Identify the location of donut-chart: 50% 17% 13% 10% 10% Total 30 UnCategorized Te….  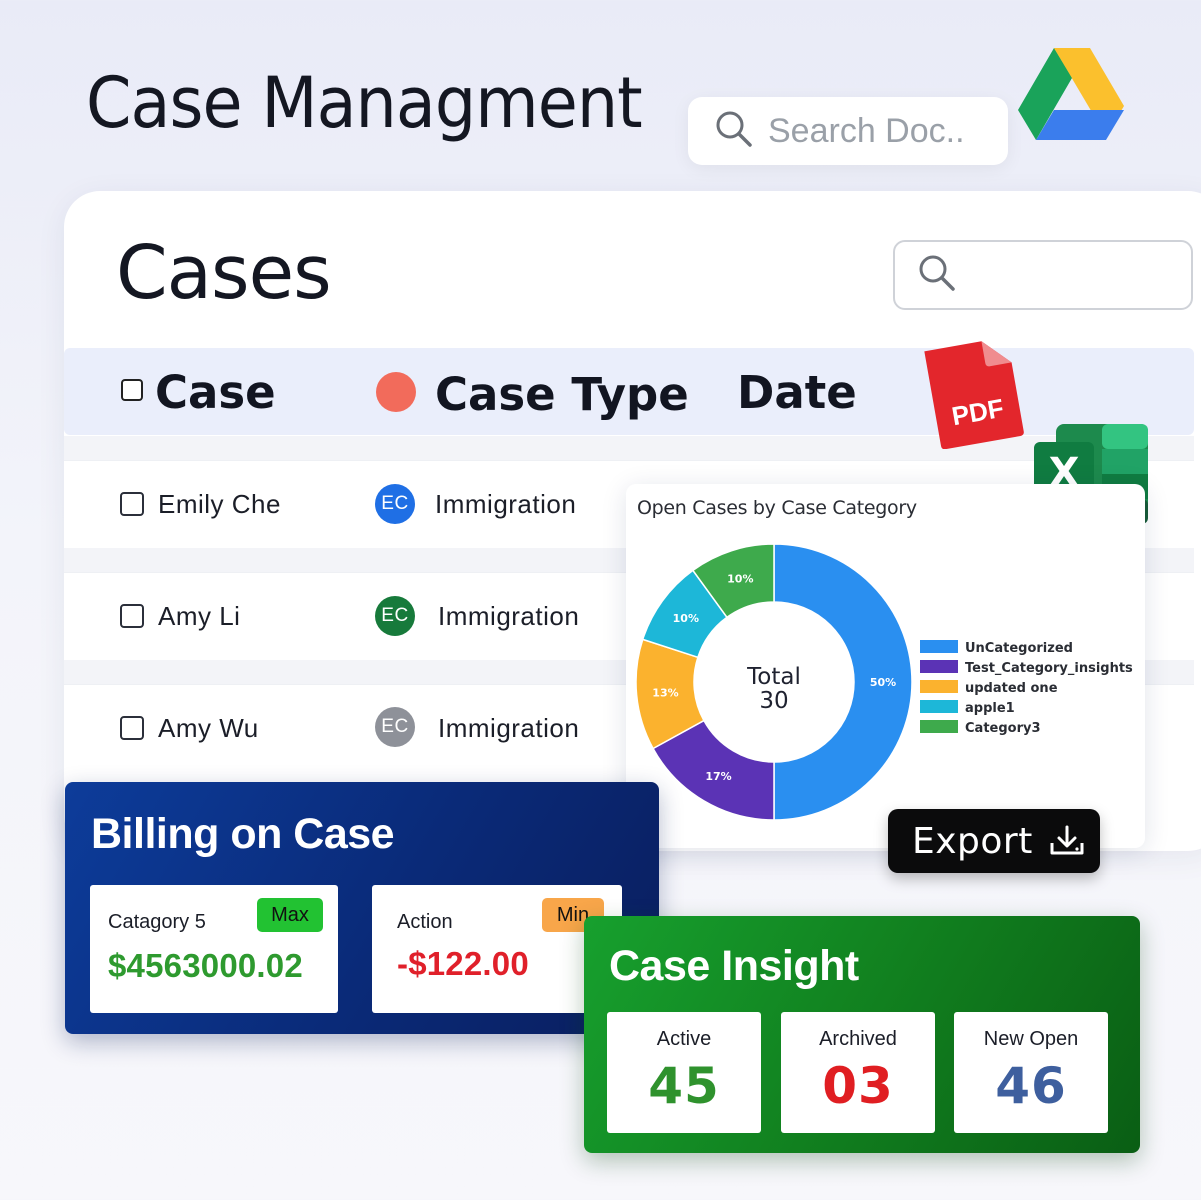
(884, 682).